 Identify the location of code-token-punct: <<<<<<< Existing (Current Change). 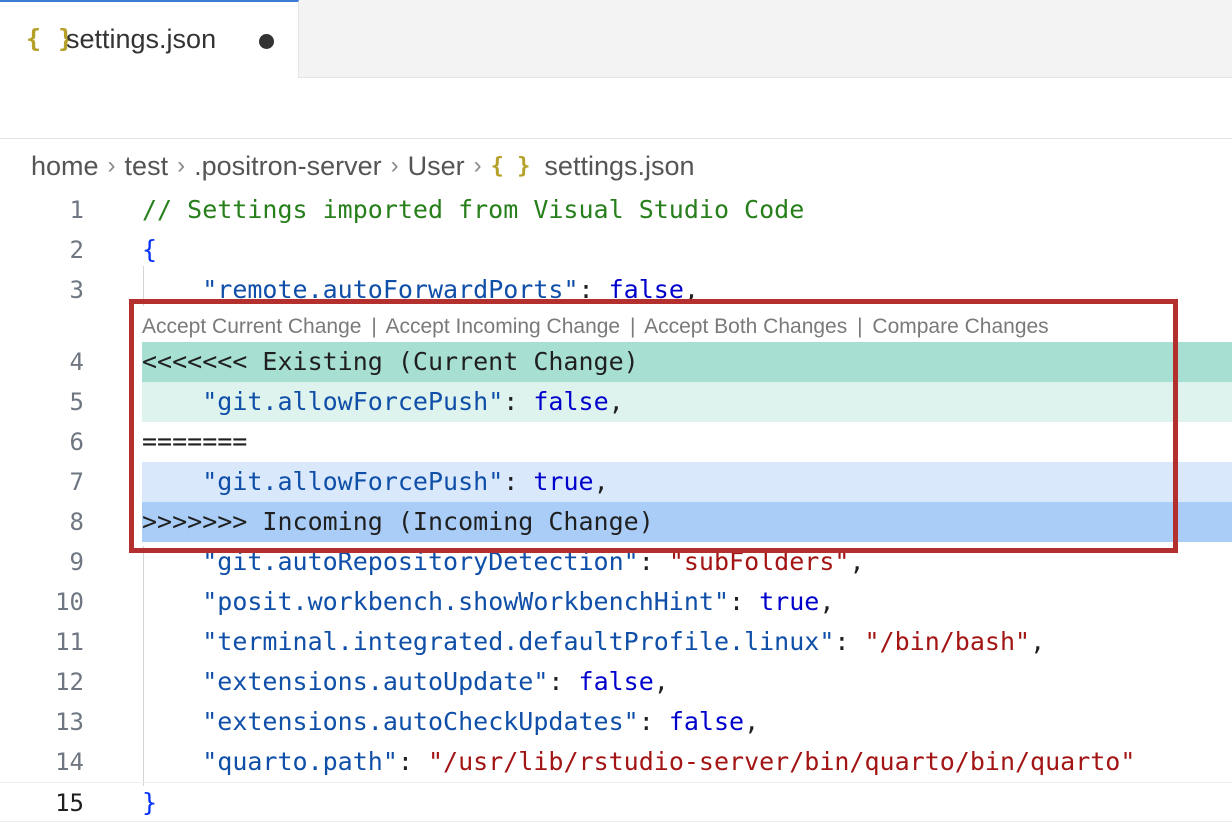
(390, 361).